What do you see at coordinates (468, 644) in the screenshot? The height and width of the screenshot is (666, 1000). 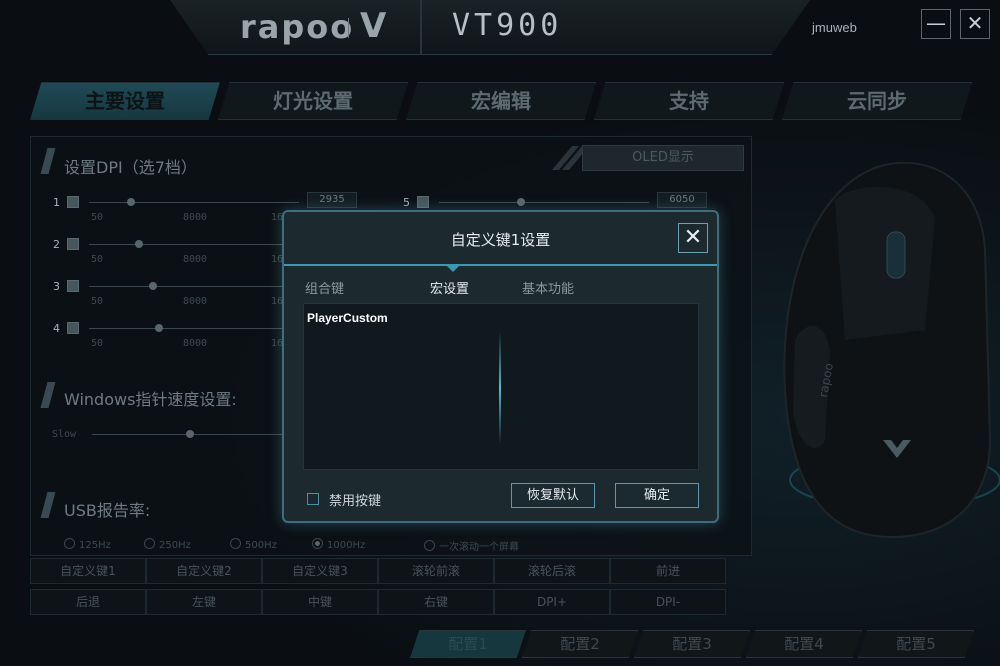 I see `config-tab-1: 配置1` at bounding box center [468, 644].